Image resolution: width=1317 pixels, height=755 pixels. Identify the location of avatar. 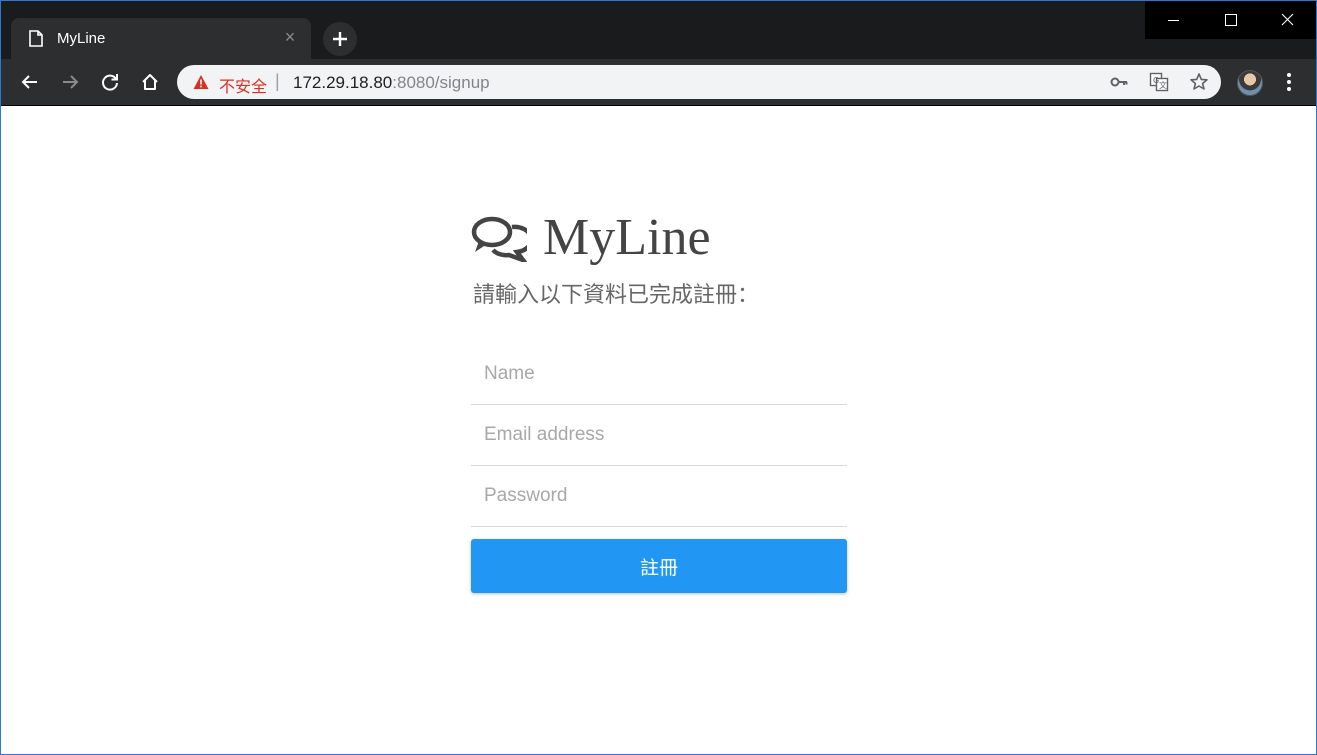
(1250, 83).